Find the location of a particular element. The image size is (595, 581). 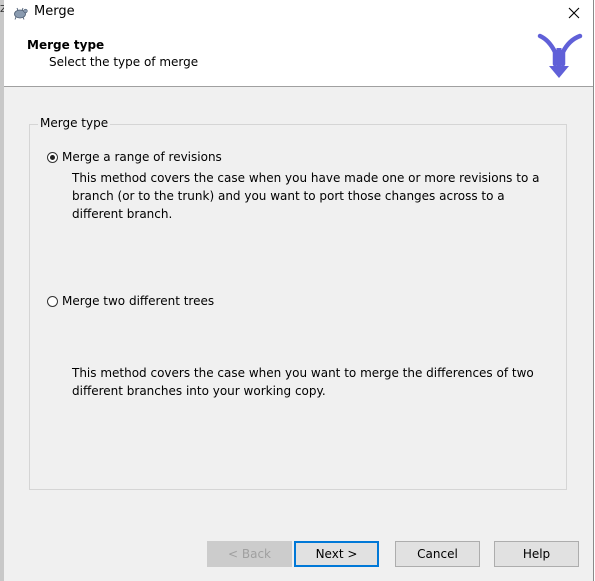

back-button: < Back is located at coordinates (249, 554).